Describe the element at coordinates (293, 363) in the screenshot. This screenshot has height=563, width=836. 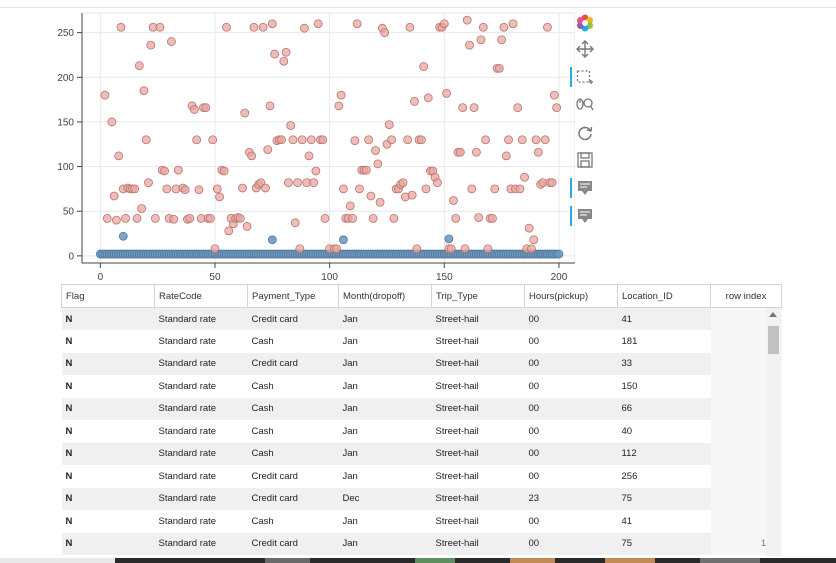
I see `cell-payment-type: Credit card` at that location.